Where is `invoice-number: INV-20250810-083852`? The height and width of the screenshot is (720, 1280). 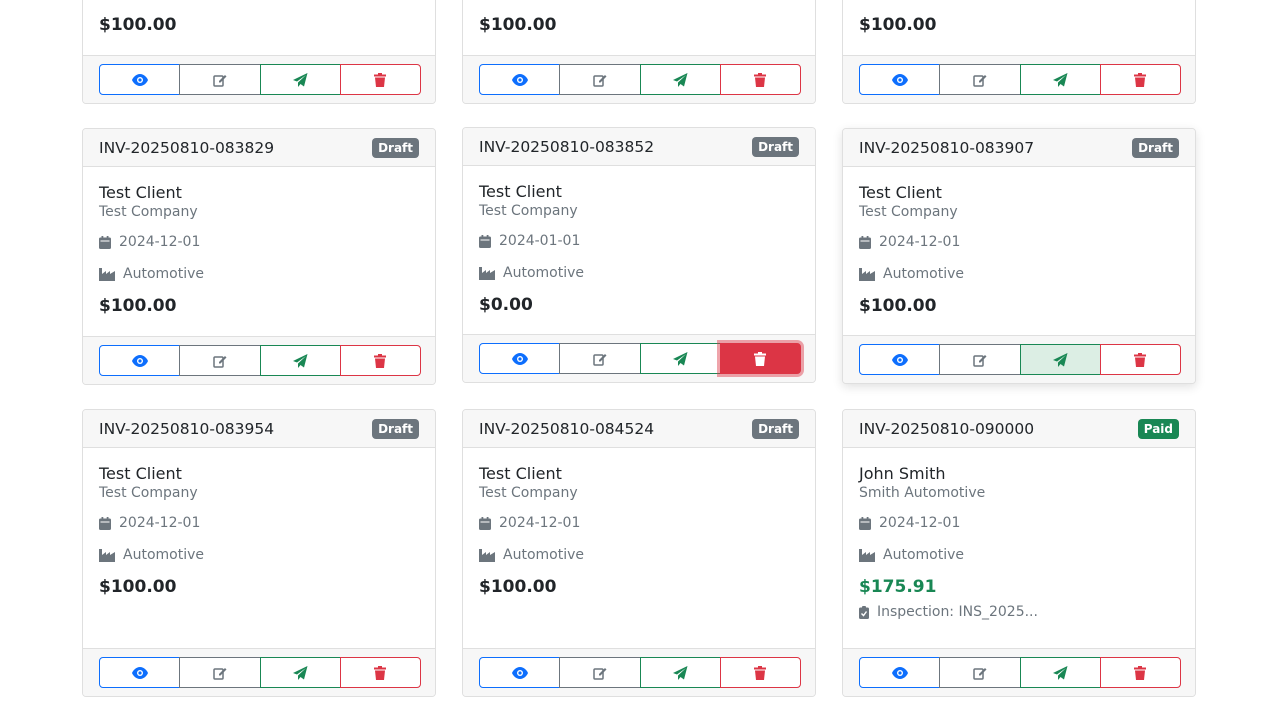
invoice-number: INV-20250810-083852 is located at coordinates (567, 146).